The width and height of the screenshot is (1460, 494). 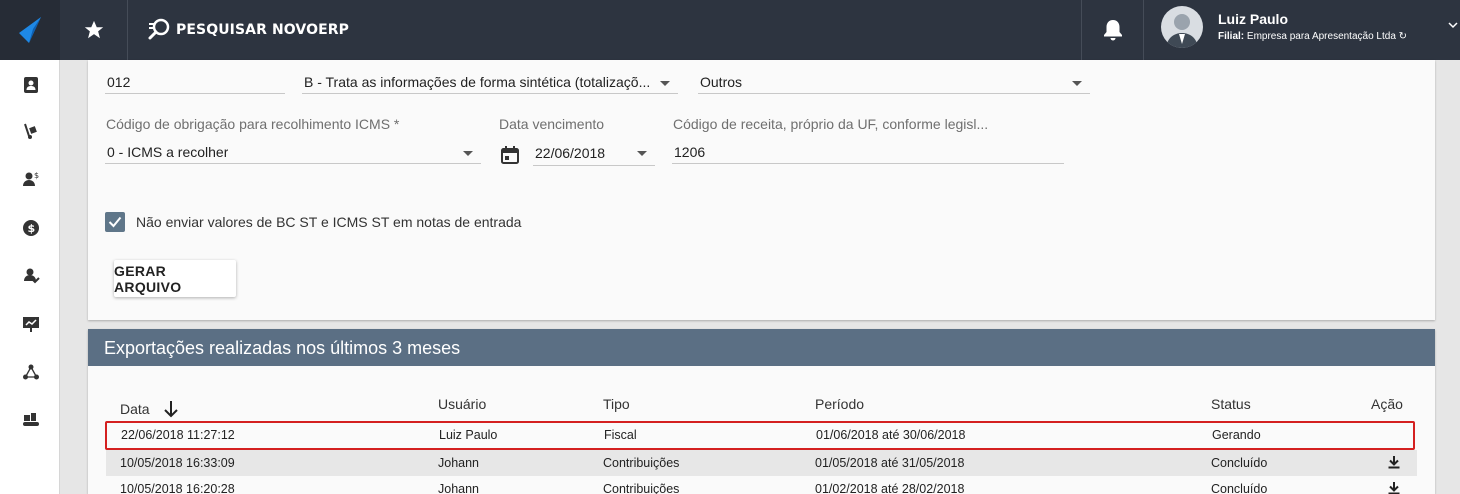 I want to click on star-icon, so click(x=93, y=29).